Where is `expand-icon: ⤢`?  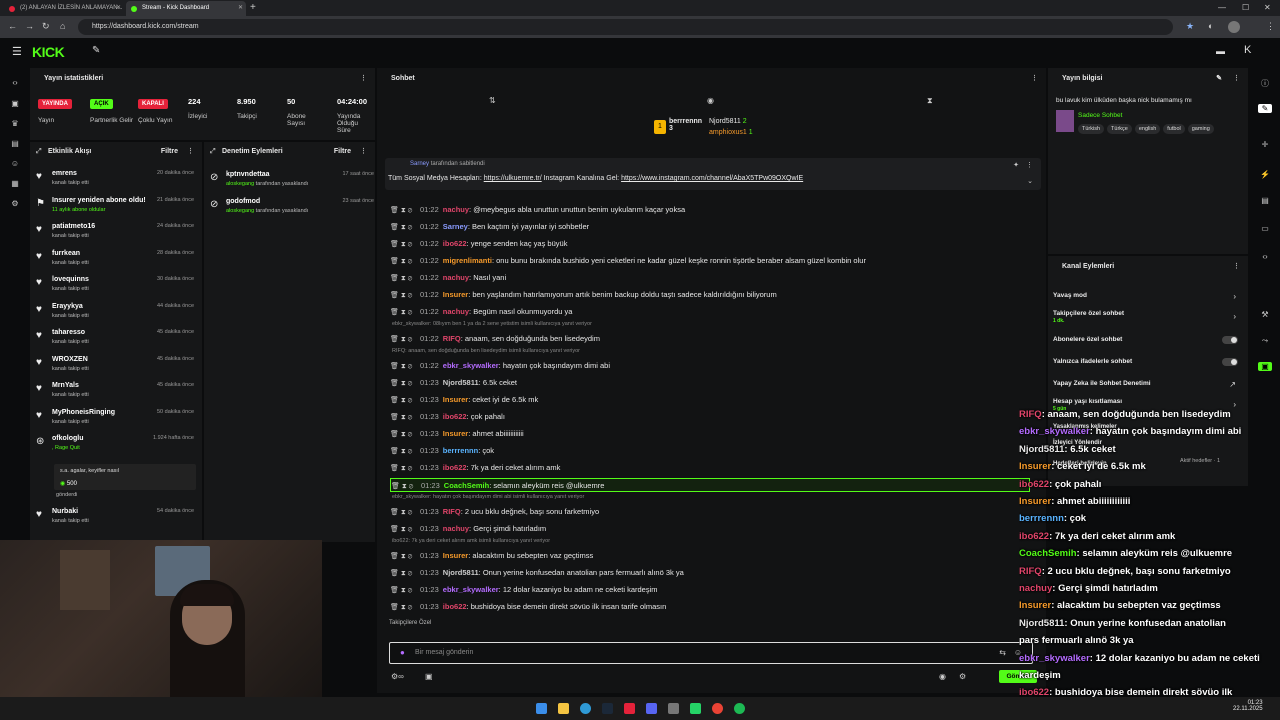 expand-icon: ⤢ is located at coordinates (213, 152).